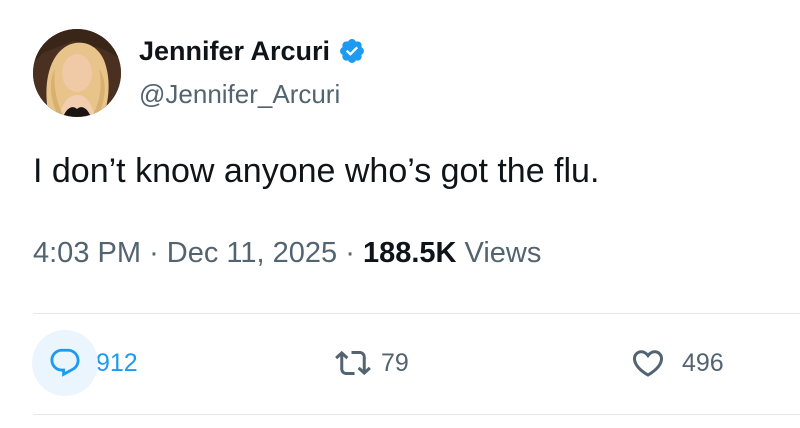 This screenshot has width=800, height=428. Describe the element at coordinates (316, 171) in the screenshot. I see `tweet-text: I don’t know anyone who’s got the flu.` at that location.